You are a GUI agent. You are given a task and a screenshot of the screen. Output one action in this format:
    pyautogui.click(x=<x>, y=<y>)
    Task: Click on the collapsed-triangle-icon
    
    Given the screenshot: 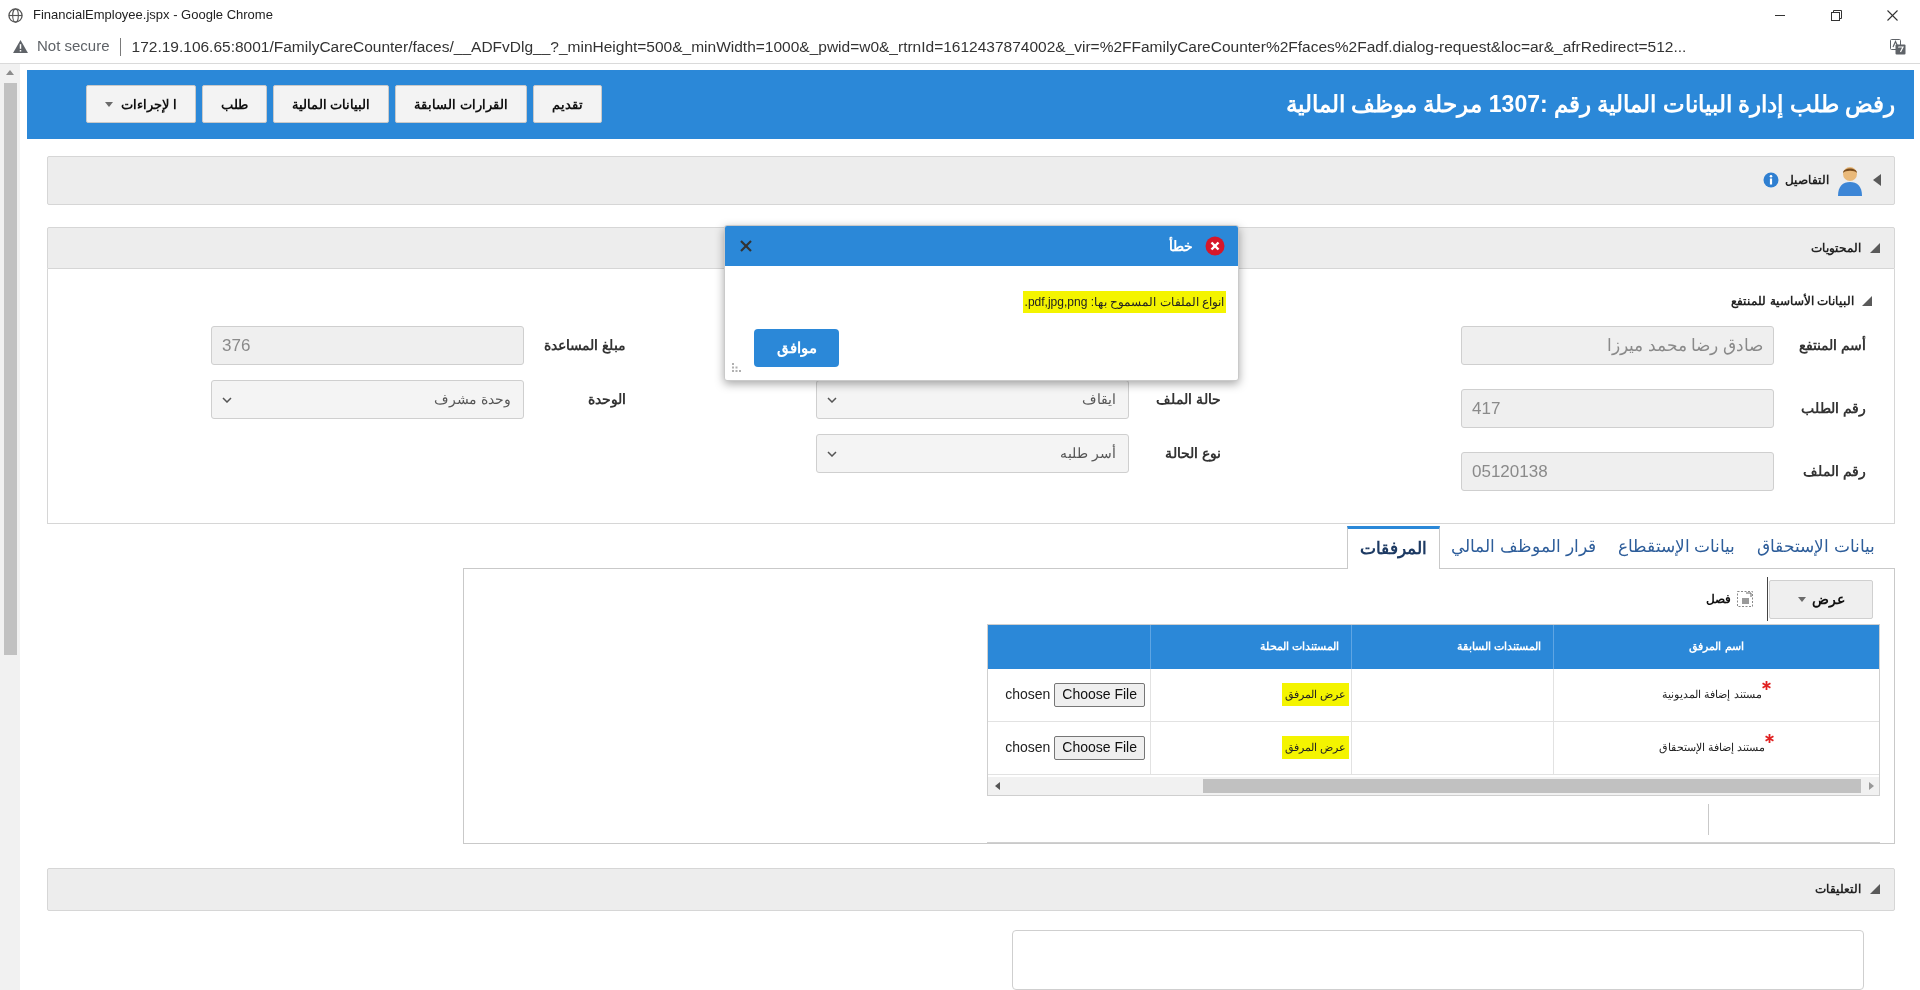 What is the action you would take?
    pyautogui.click(x=1877, y=180)
    